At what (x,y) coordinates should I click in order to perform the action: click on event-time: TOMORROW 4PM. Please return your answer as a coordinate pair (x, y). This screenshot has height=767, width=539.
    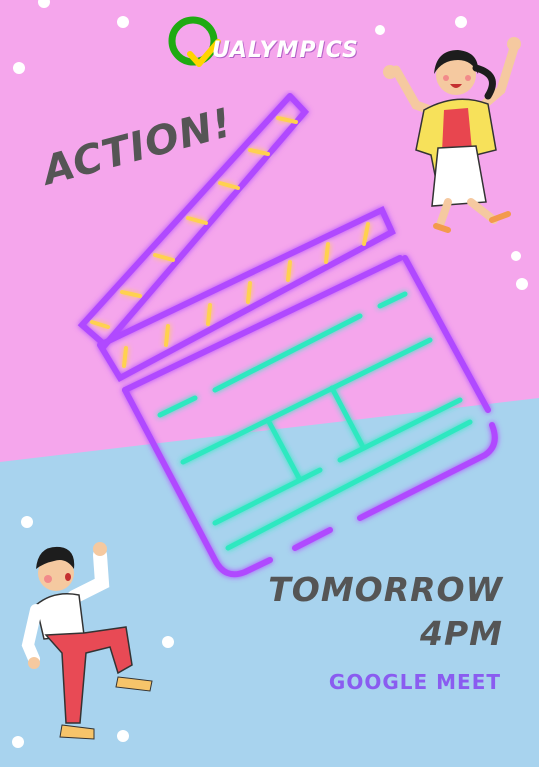
    Looking at the image, I should click on (385, 612).